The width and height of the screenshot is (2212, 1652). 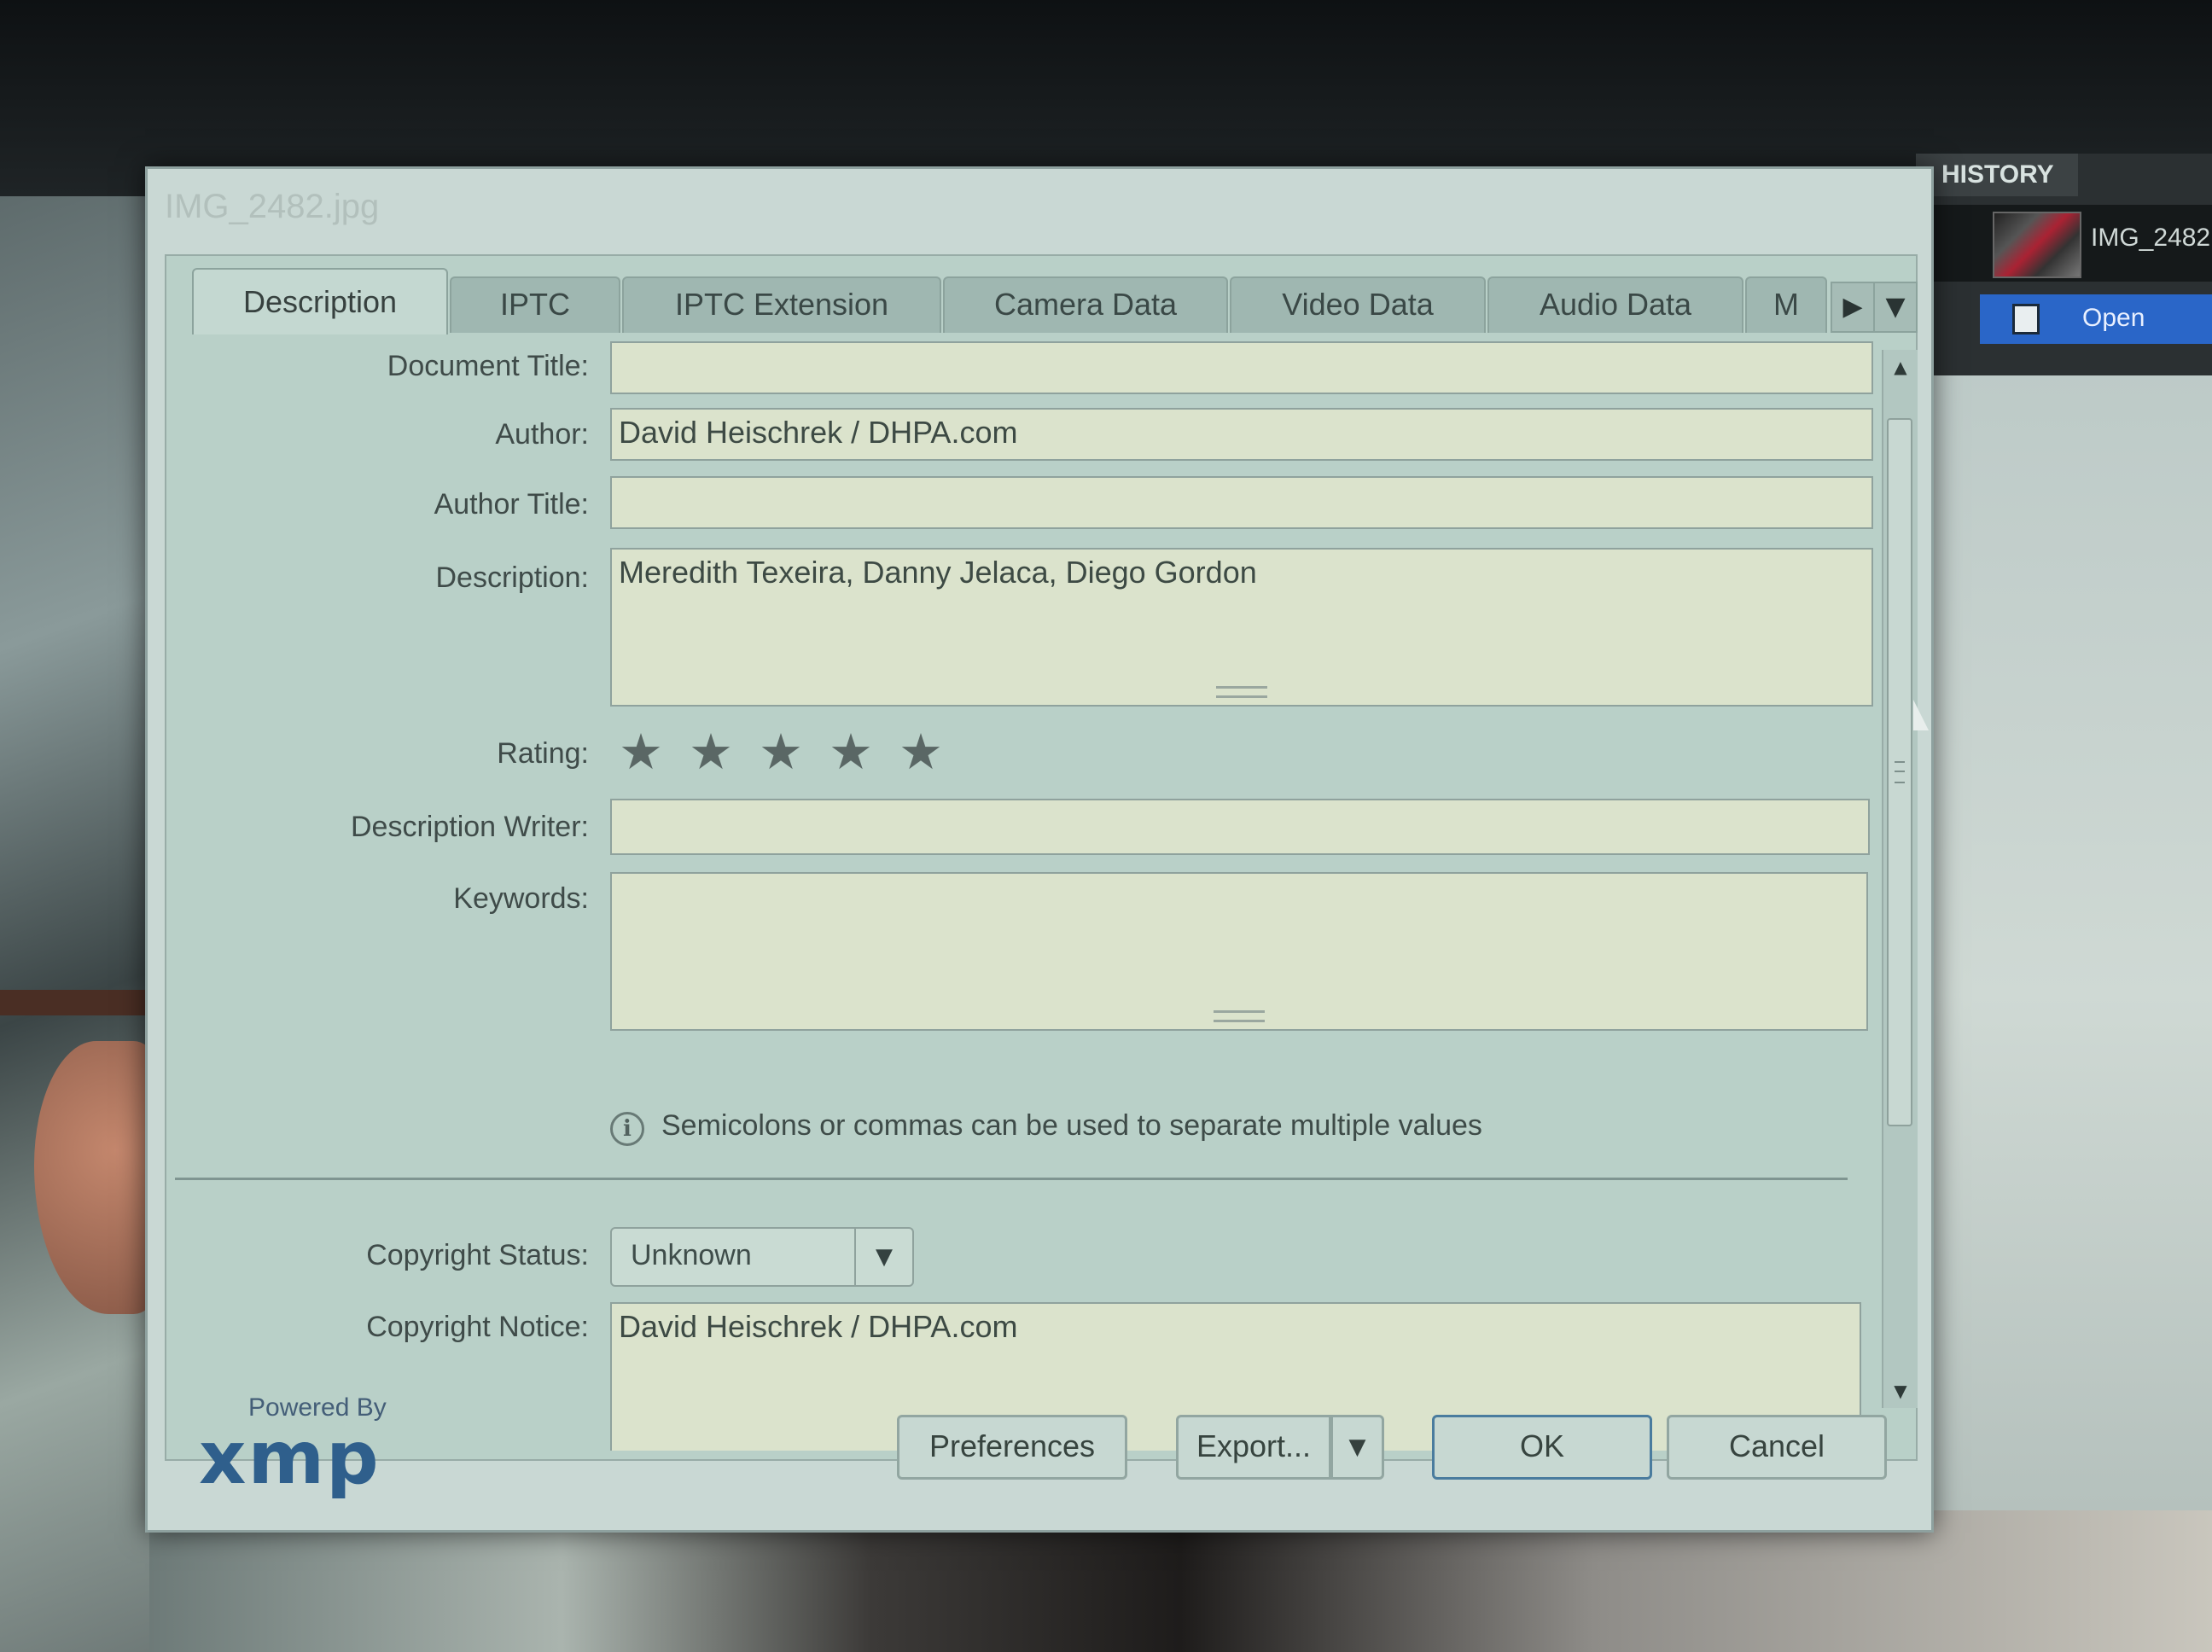 What do you see at coordinates (1085, 304) in the screenshot?
I see `tab-camera-data: Camera Data` at bounding box center [1085, 304].